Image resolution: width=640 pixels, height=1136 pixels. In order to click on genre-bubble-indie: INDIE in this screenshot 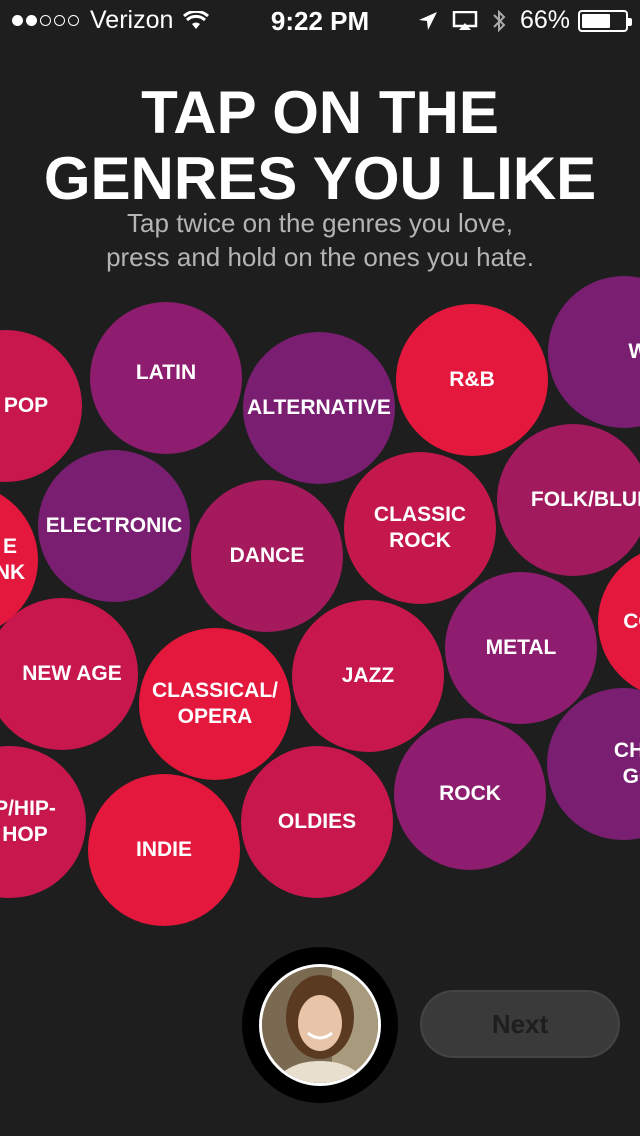, I will do `click(164, 850)`.